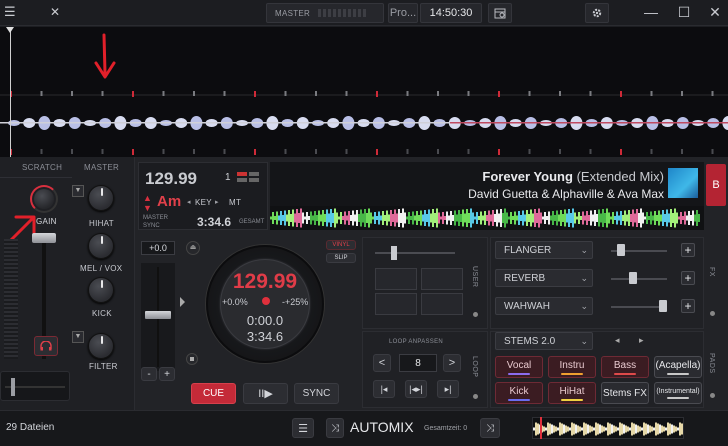  I want to click on fx-tab: FX, so click(711, 272).